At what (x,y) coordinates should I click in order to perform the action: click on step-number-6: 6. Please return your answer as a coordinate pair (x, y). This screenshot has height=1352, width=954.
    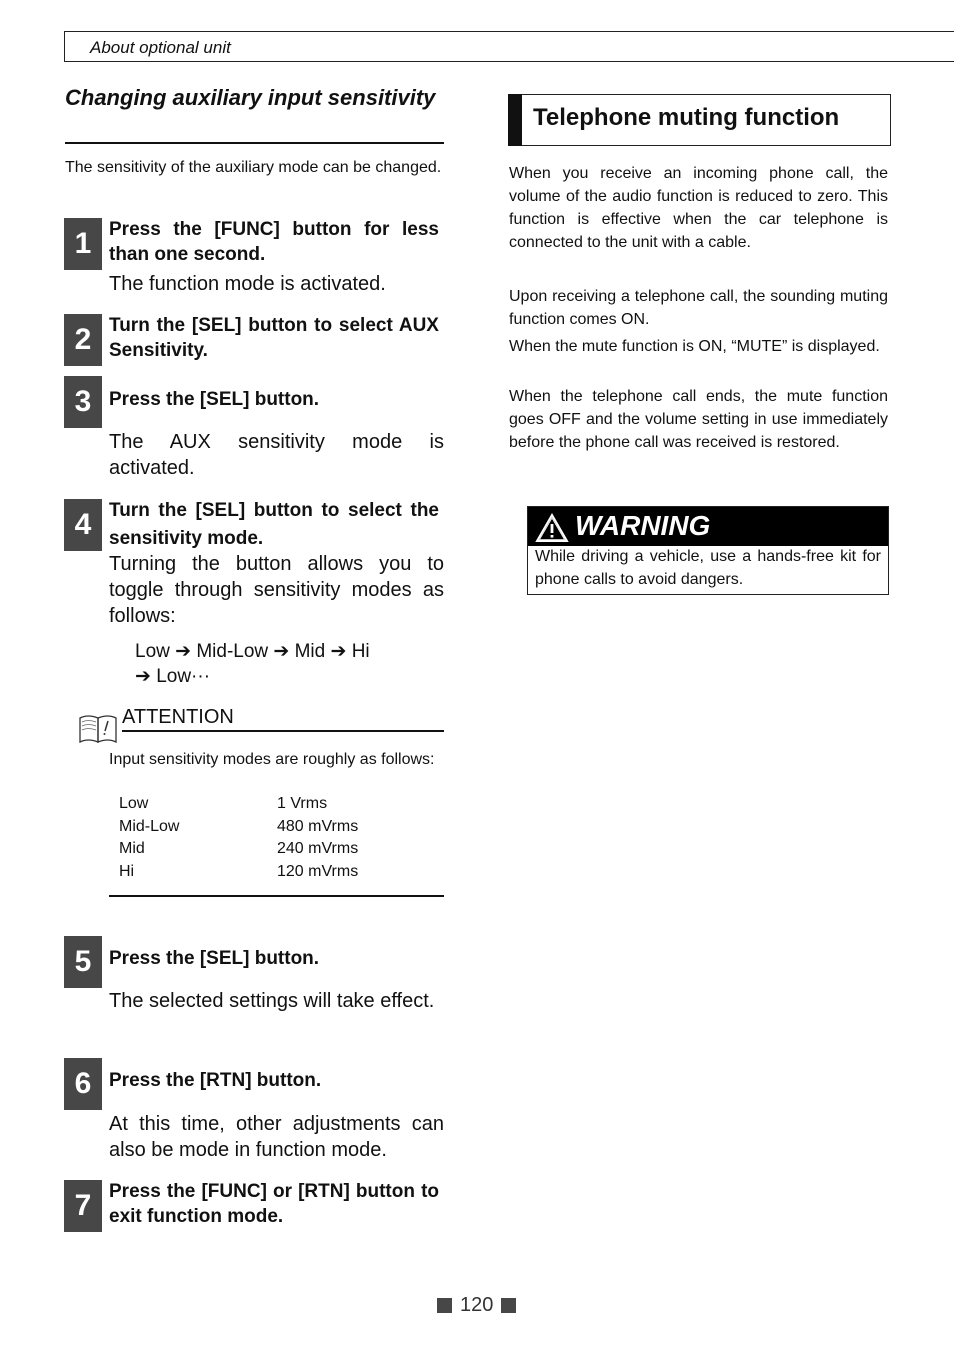
    Looking at the image, I should click on (83, 1084).